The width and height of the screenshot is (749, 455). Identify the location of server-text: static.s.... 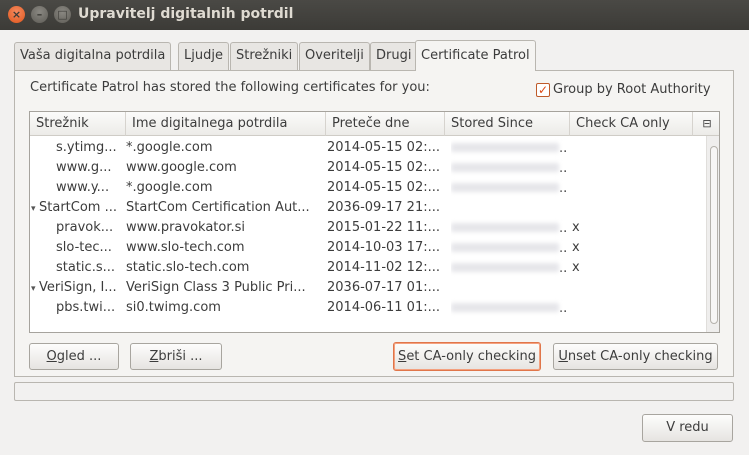
(85, 267).